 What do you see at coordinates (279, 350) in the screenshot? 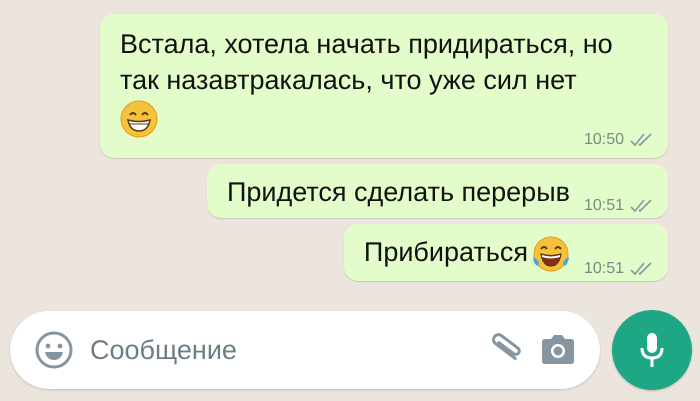
I see `message-input-field: Сообщение` at bounding box center [279, 350].